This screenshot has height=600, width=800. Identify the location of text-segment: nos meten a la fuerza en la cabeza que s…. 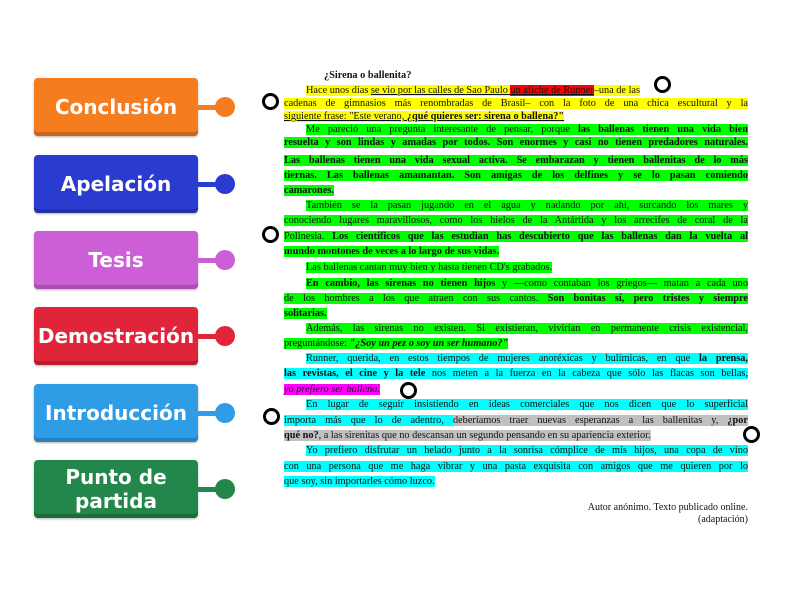
(586, 373).